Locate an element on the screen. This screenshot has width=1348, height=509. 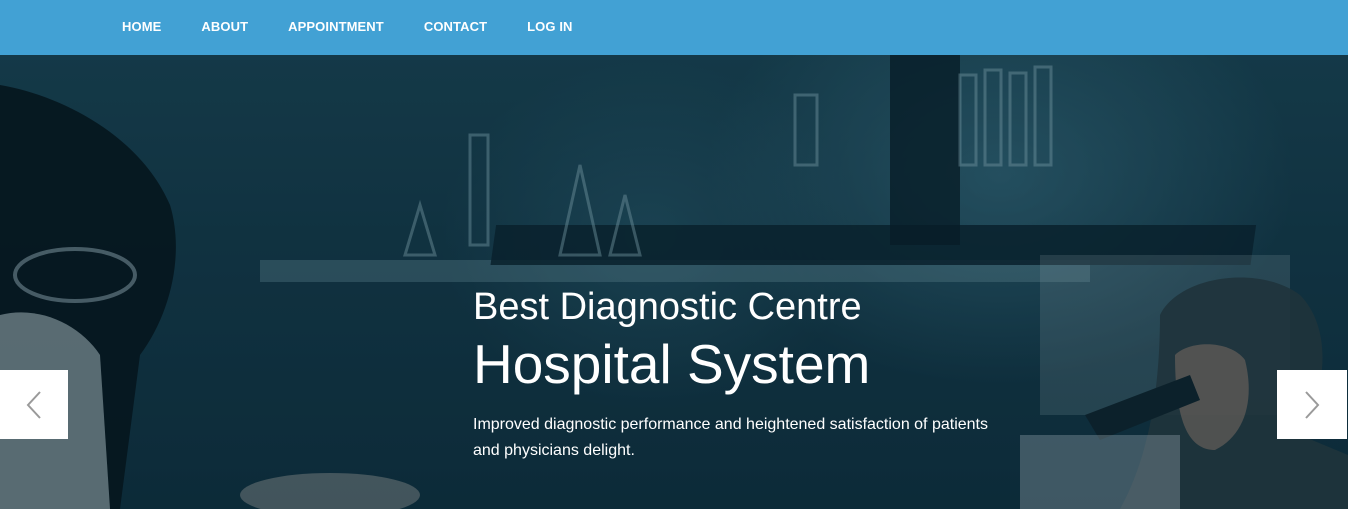
chevron-left-icon is located at coordinates (33, 404).